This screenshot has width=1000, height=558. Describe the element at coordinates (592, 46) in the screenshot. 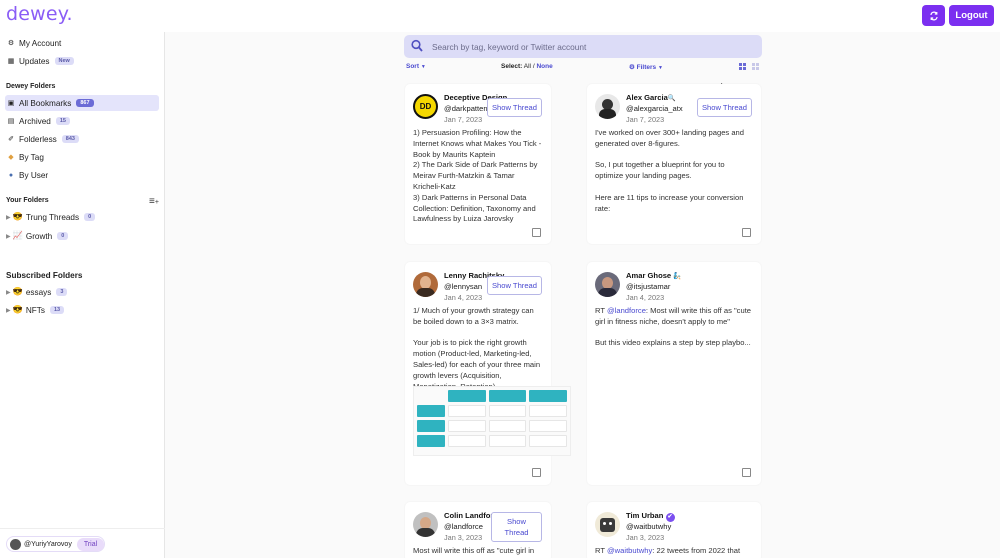

I see `search-input` at that location.